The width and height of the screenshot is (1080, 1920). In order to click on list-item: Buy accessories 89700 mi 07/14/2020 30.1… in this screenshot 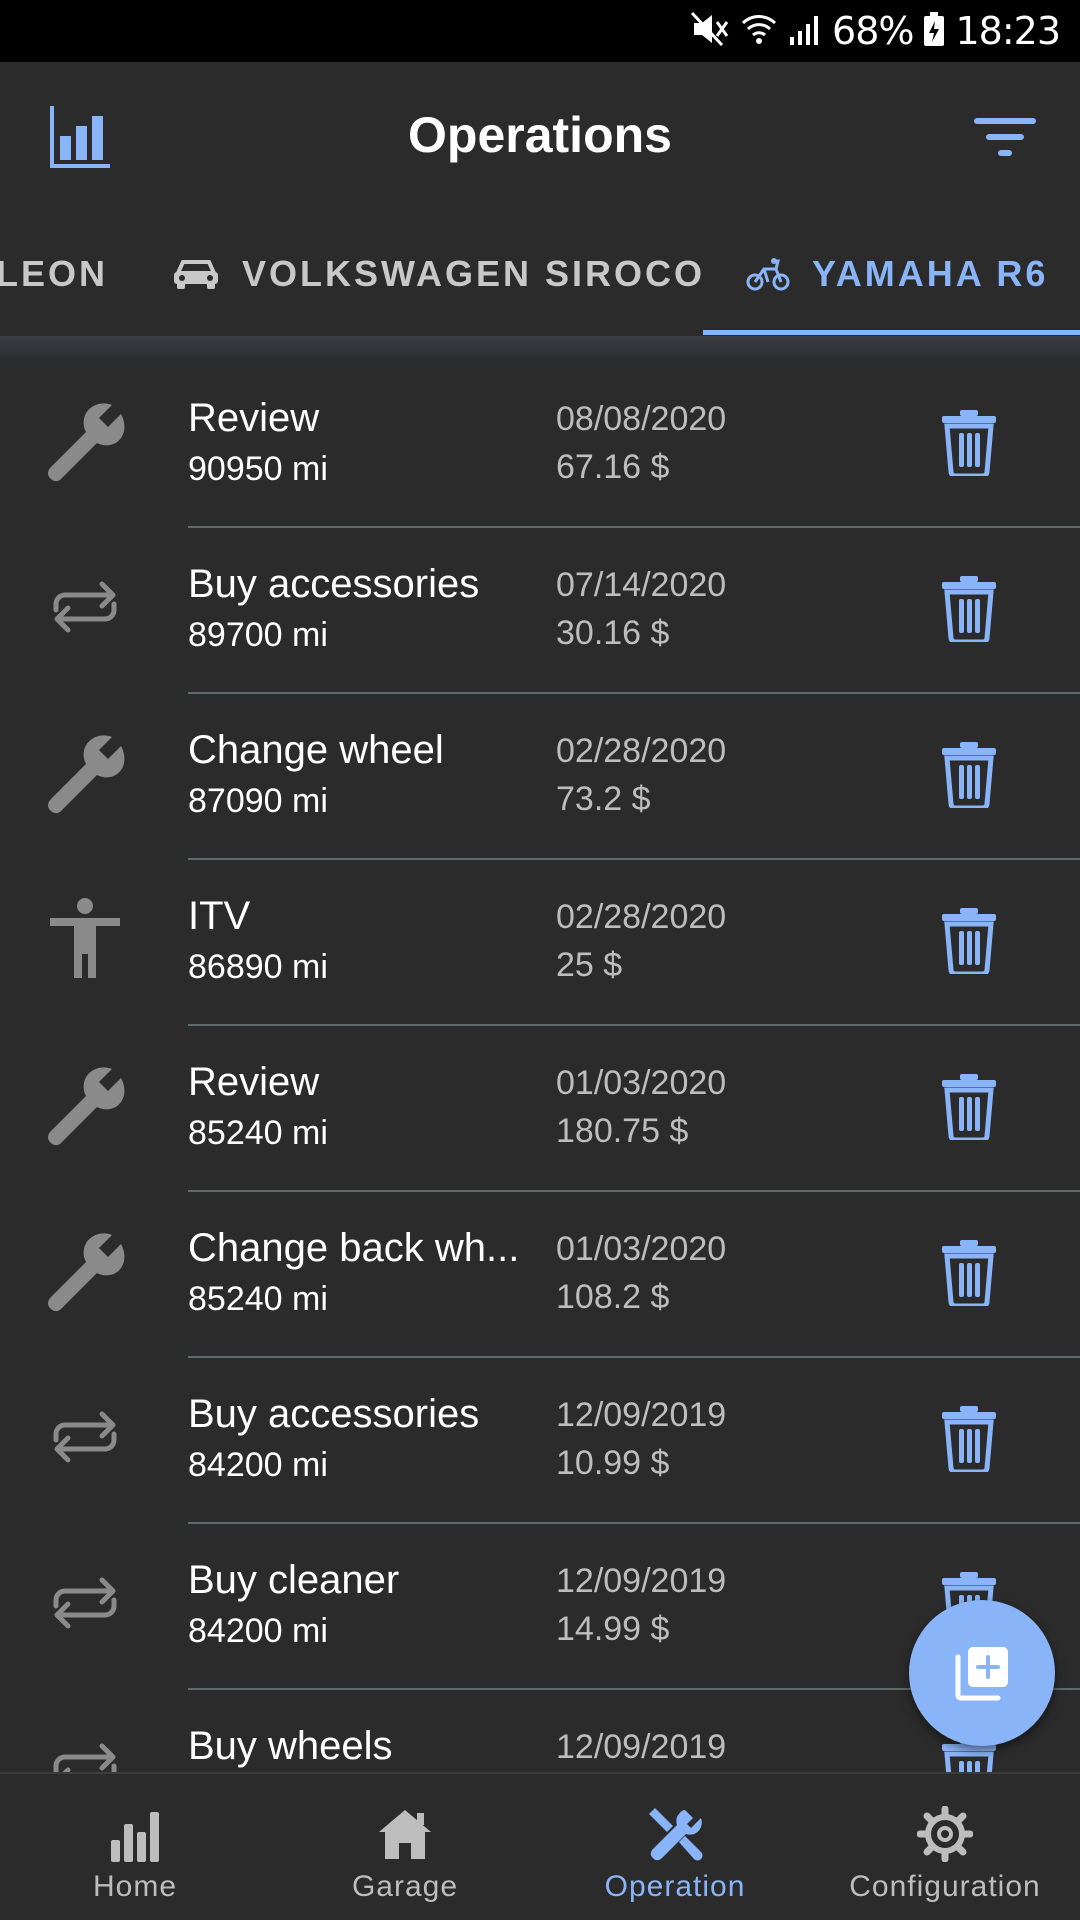, I will do `click(540, 611)`.